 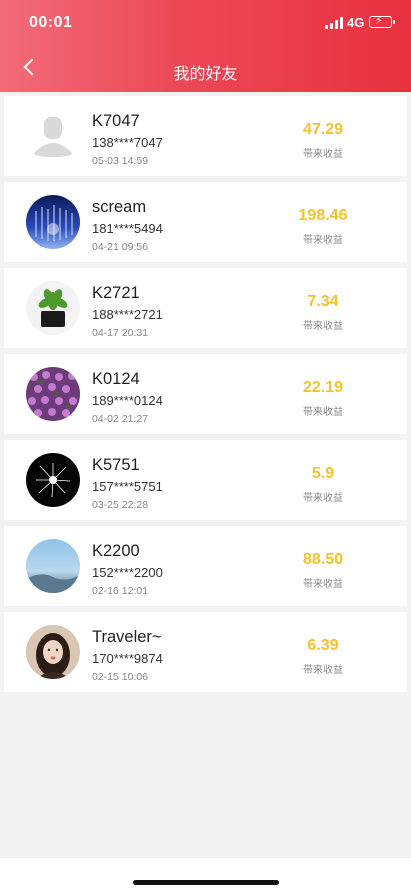 I want to click on friend-date: 04-02 21:27, so click(x=120, y=419).